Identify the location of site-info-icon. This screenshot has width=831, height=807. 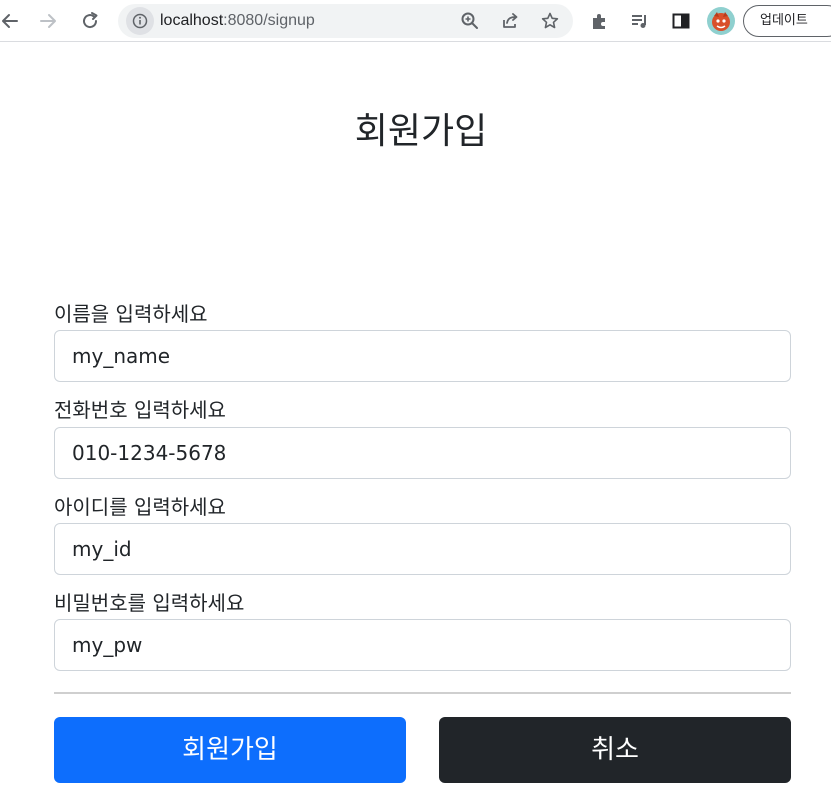
(140, 21).